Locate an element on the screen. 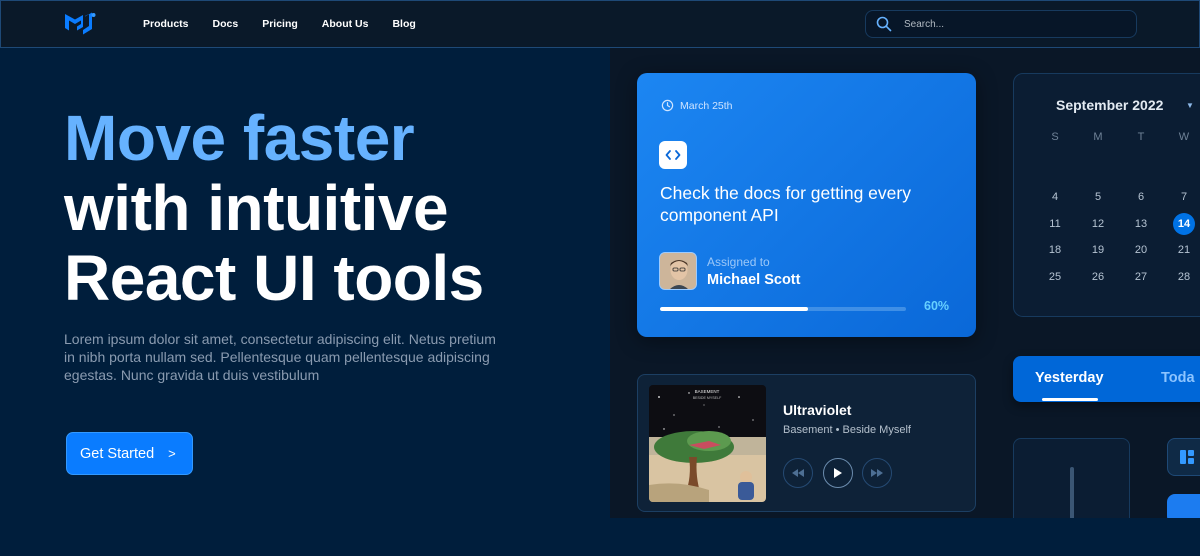 The width and height of the screenshot is (1200, 556). calendar-day: 4 is located at coordinates (1055, 197).